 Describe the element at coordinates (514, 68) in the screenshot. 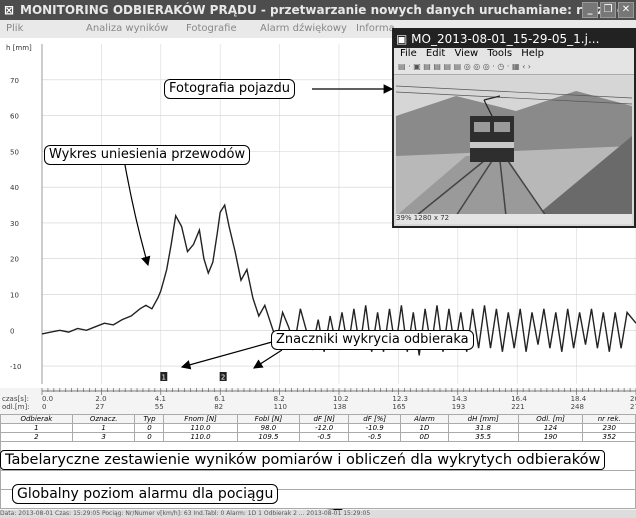

I see `photo-viewer-toolbar: ▤ · ▣ ▤ ▤ ▤ ▤ ◎ ◎ ◎ · ◷ · ▦ ‹ ›` at that location.